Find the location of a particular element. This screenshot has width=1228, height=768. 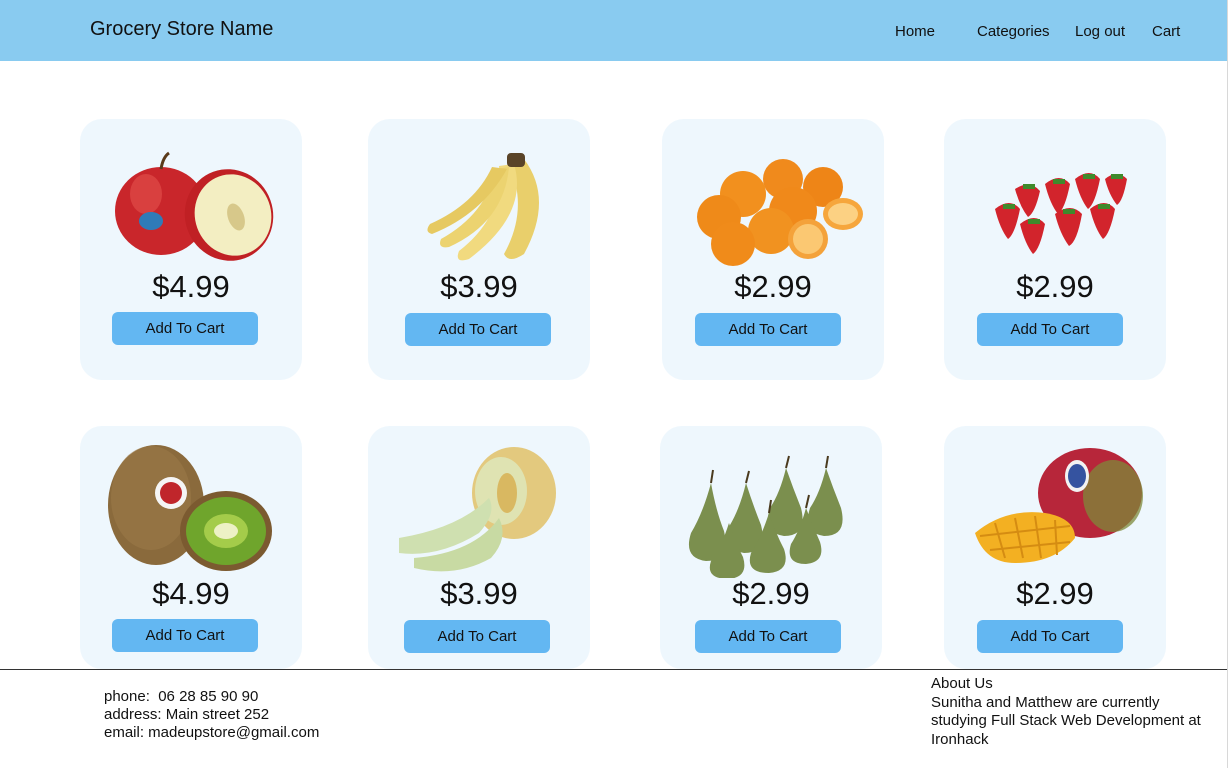

product-card-strawberry: $2.99 Add To Cart is located at coordinates (1055, 249).